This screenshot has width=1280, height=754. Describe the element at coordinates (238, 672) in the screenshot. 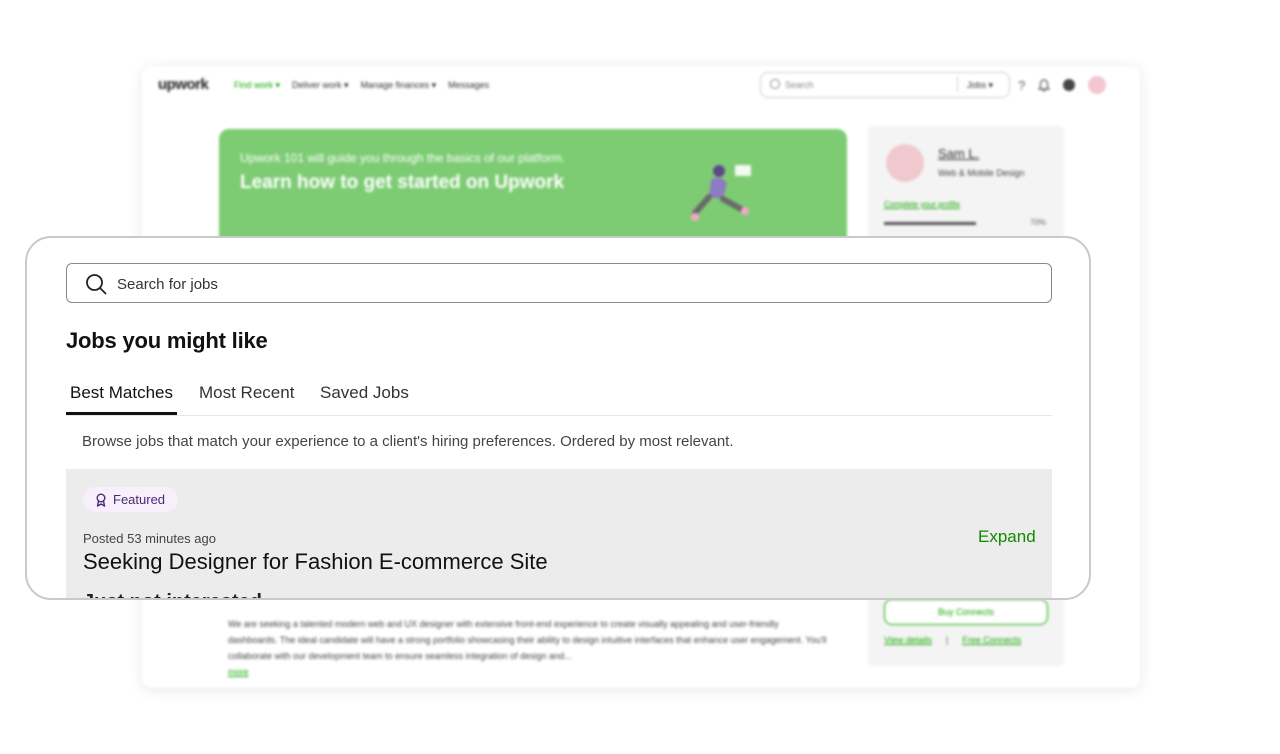

I see `more-link: more` at that location.